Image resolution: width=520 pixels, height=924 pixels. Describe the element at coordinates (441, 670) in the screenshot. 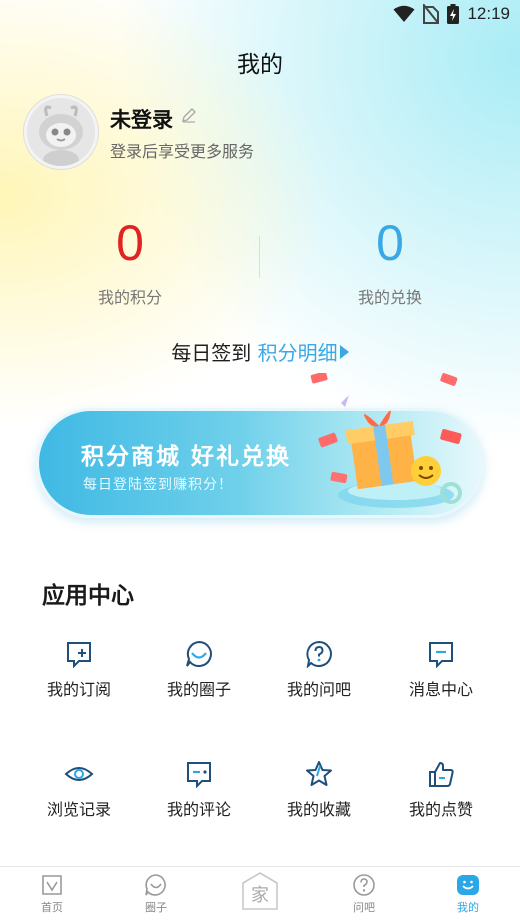

I see `app-item-messages: 消息中心` at that location.